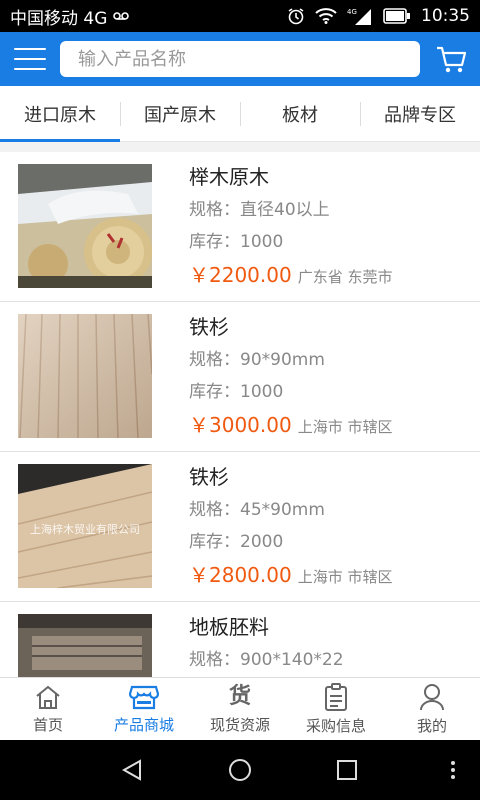 The width and height of the screenshot is (480, 800). I want to click on product-image-lumber, so click(85, 376).